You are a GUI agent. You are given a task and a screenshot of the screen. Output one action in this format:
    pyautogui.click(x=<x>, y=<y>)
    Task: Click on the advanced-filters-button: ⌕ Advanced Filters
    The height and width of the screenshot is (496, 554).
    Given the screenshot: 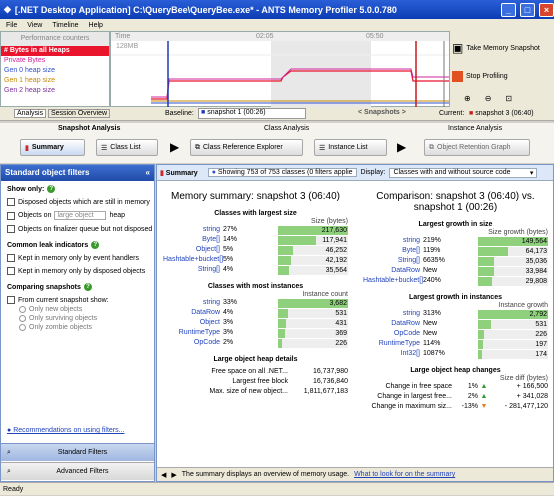 What is the action you would take?
    pyautogui.click(x=77, y=471)
    